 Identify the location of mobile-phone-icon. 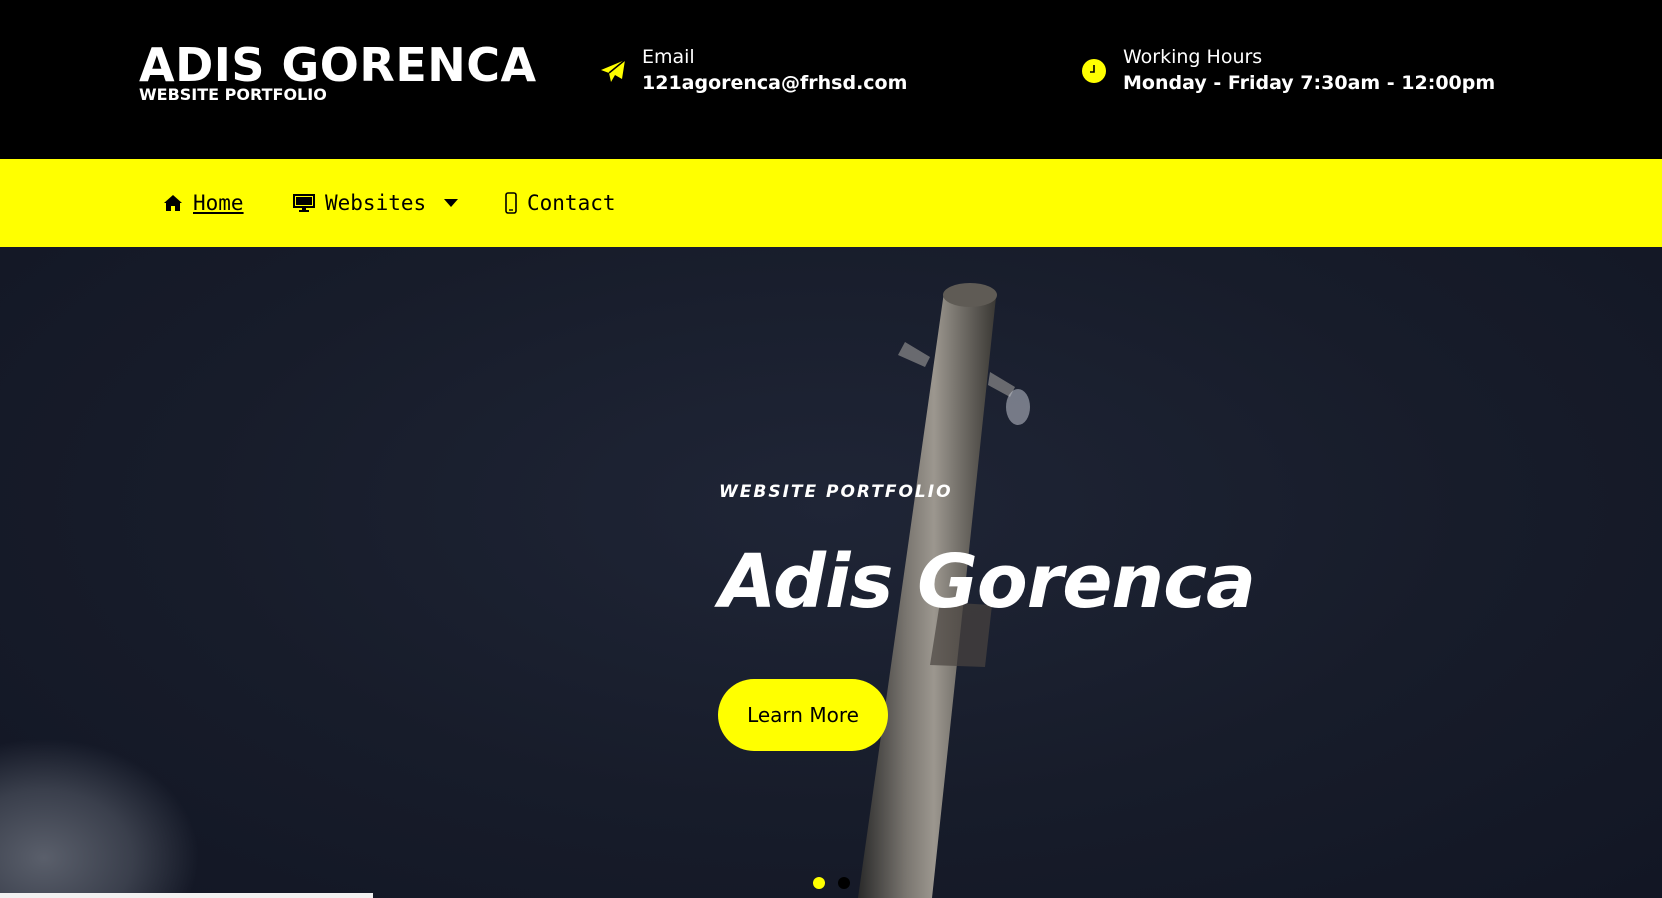
(511, 203).